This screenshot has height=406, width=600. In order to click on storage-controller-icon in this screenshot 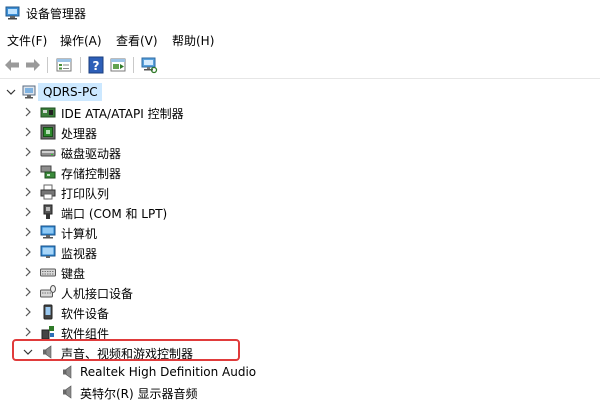, I will do `click(48, 172)`.